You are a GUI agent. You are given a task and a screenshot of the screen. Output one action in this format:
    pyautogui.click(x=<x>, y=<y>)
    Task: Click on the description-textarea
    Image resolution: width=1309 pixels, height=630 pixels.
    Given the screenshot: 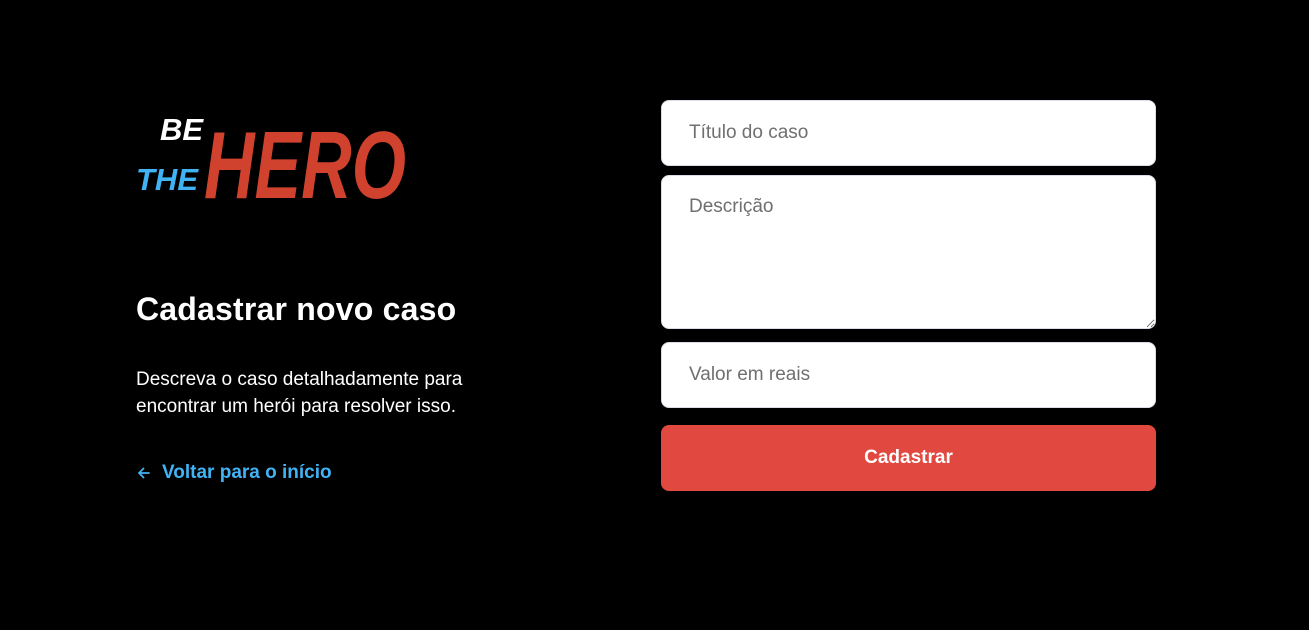 What is the action you would take?
    pyautogui.click(x=908, y=252)
    